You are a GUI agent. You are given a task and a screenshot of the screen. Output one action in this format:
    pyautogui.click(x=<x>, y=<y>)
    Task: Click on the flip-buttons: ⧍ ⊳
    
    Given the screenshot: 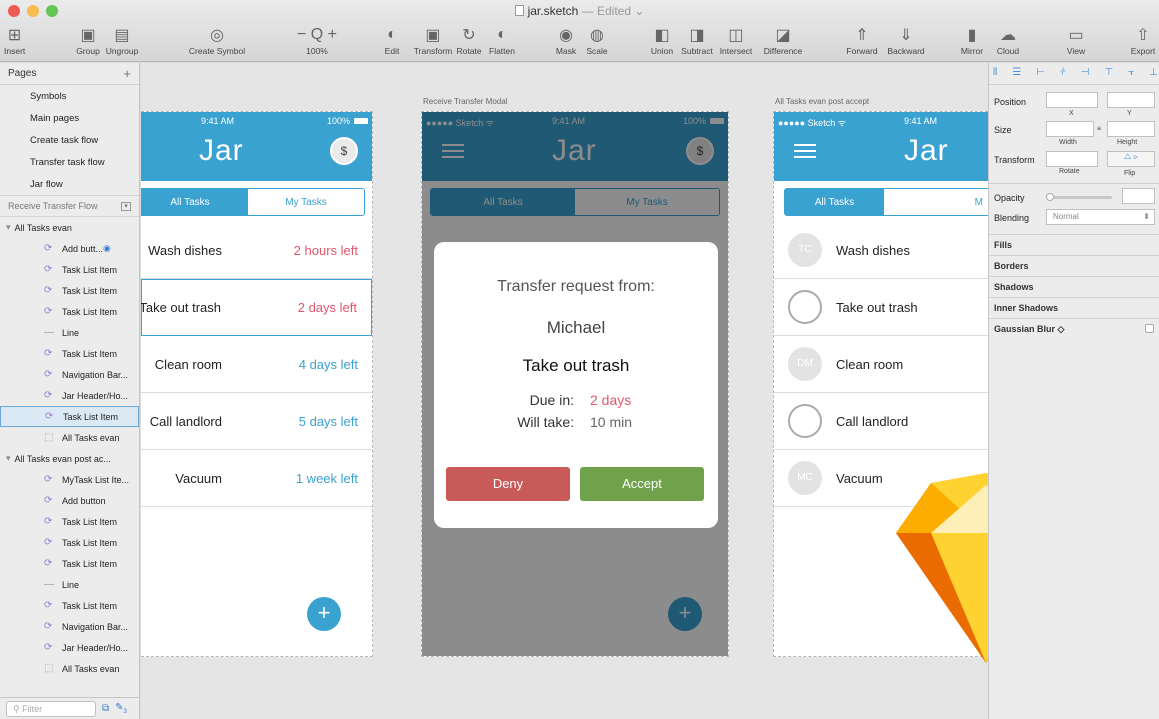 What is the action you would take?
    pyautogui.click(x=1131, y=159)
    